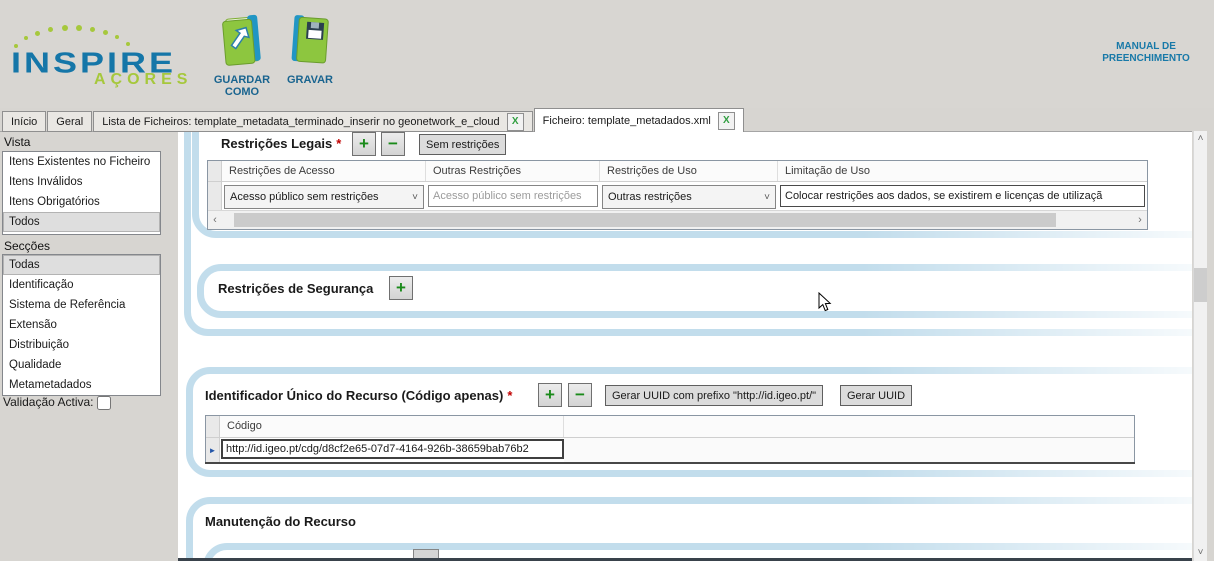 Image resolution: width=1214 pixels, height=561 pixels. What do you see at coordinates (310, 80) in the screenshot?
I see `save-label: GRAVAR` at bounding box center [310, 80].